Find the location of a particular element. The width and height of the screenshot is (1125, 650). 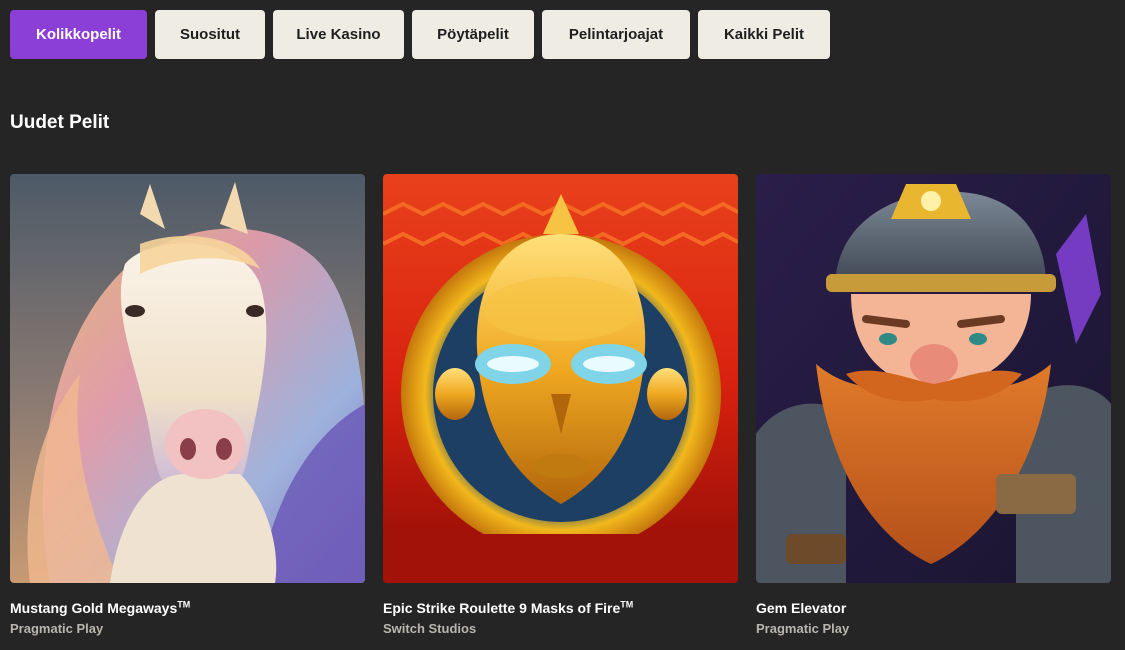

tab-poytapelit: Pöytäpelit is located at coordinates (473, 34).